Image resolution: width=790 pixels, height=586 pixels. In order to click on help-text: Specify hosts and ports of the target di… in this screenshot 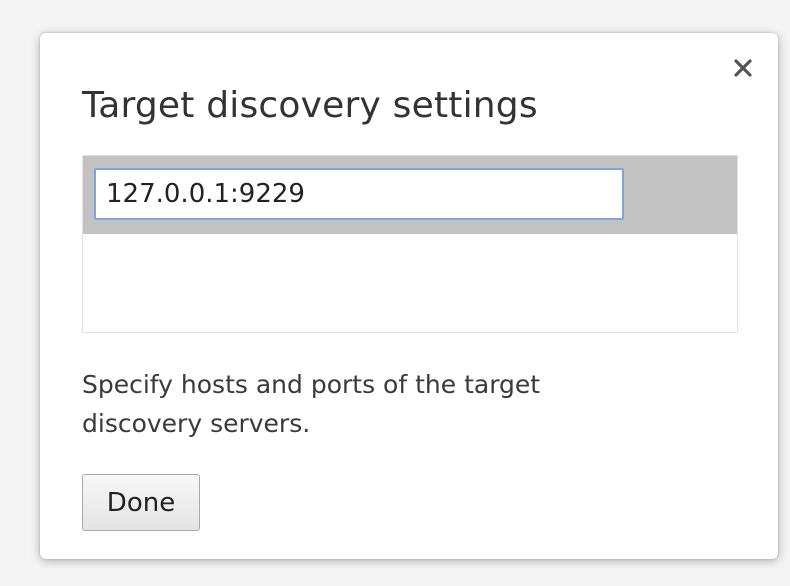, I will do `click(311, 404)`.